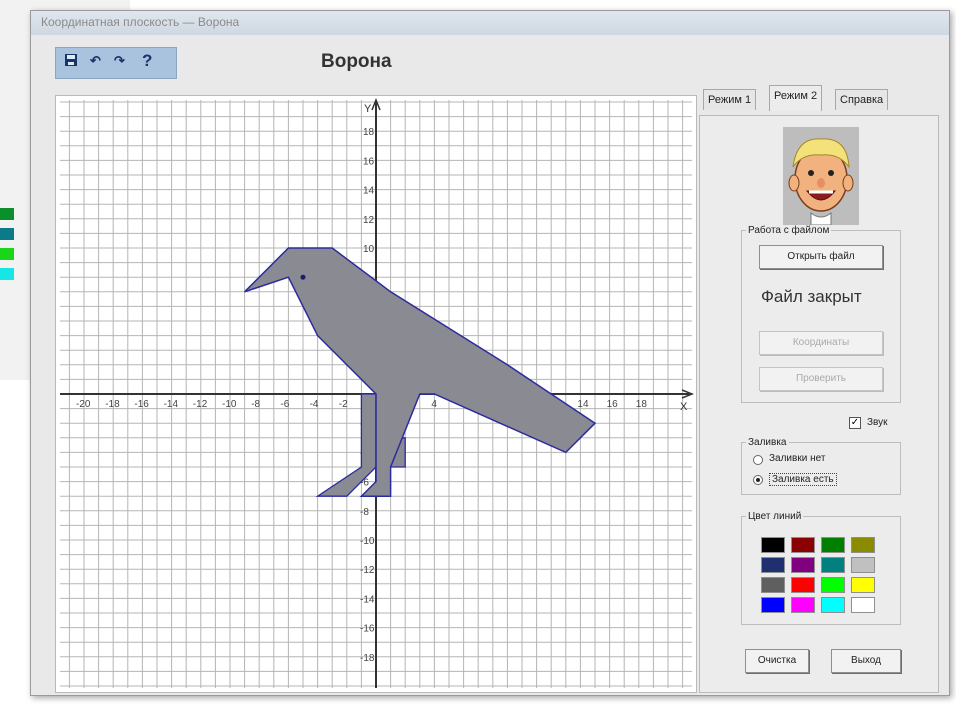 The height and width of the screenshot is (706, 956). What do you see at coordinates (303, 277) in the screenshot?
I see `bird-eye` at bounding box center [303, 277].